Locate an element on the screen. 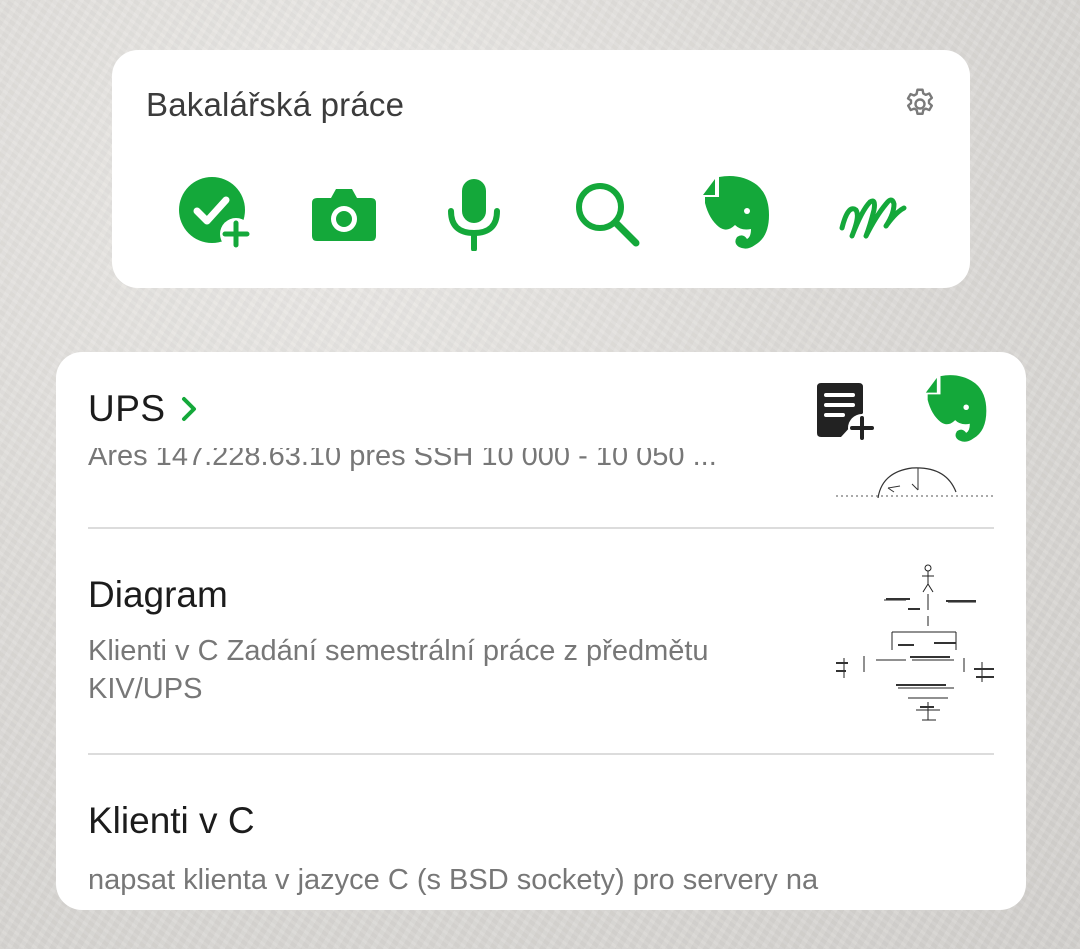 The image size is (1080, 949). notebook-title: Bakalářská práce is located at coordinates (275, 105).